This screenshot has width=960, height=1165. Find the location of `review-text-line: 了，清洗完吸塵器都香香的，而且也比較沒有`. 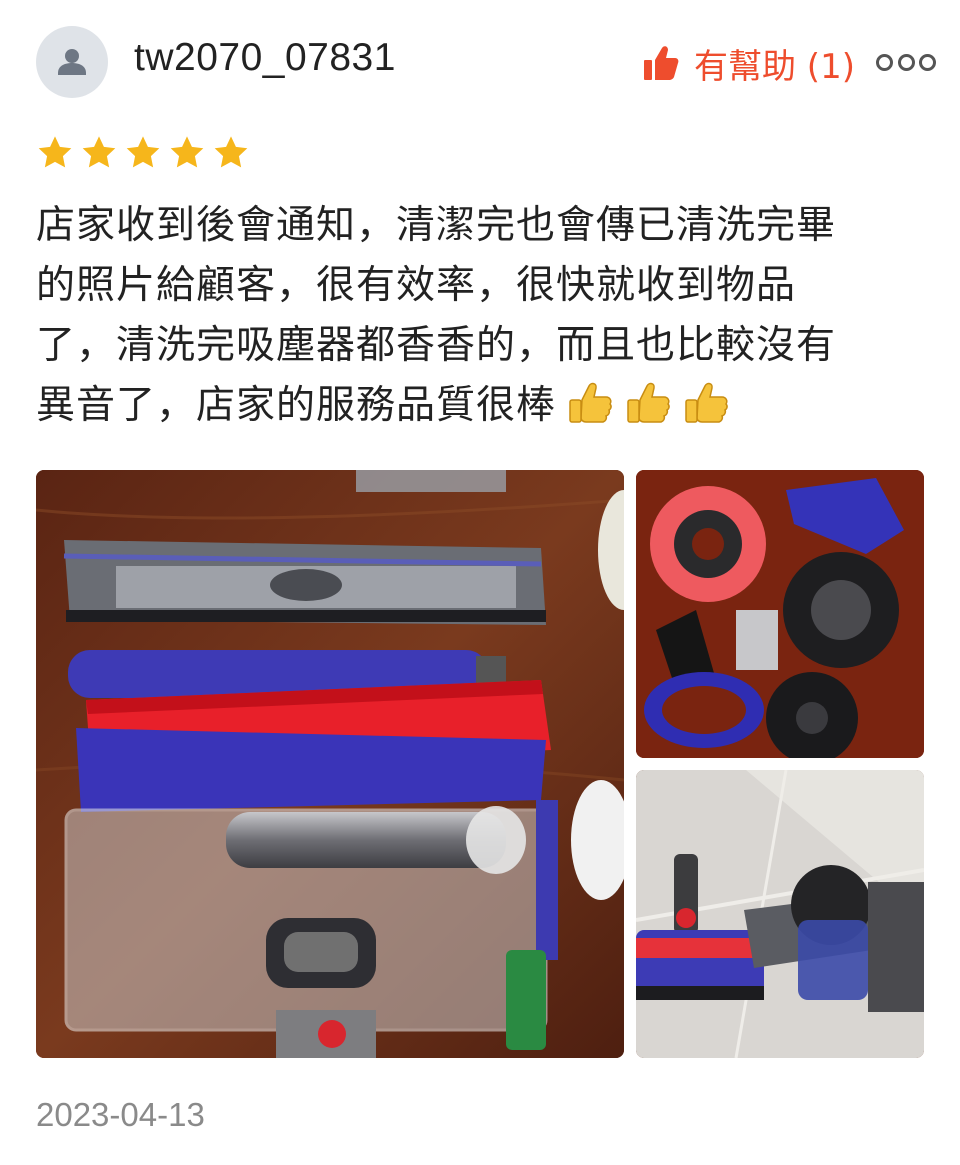

review-text-line: 了，清洗完吸塵器都香香的，而且也比較沒有 is located at coordinates (436, 345).